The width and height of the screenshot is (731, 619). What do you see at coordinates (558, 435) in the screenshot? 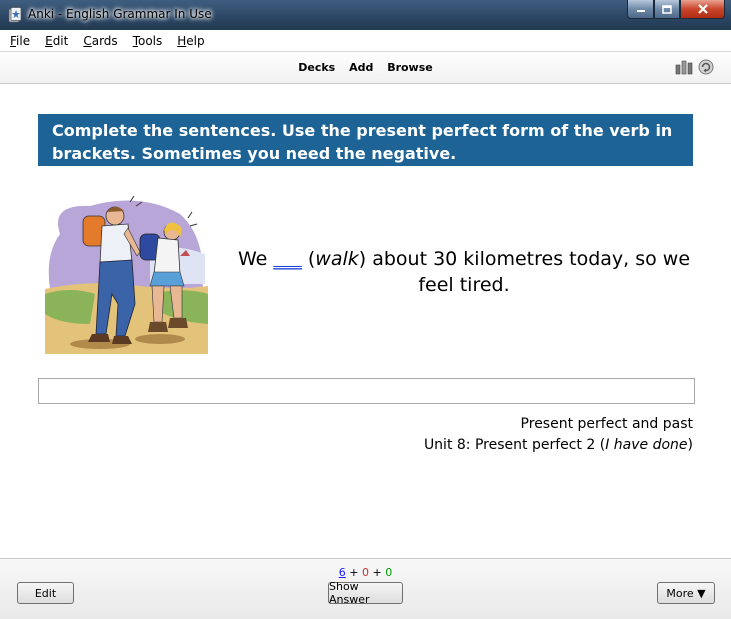
I see `source-reference: Present perfect and past Unit 8` at bounding box center [558, 435].